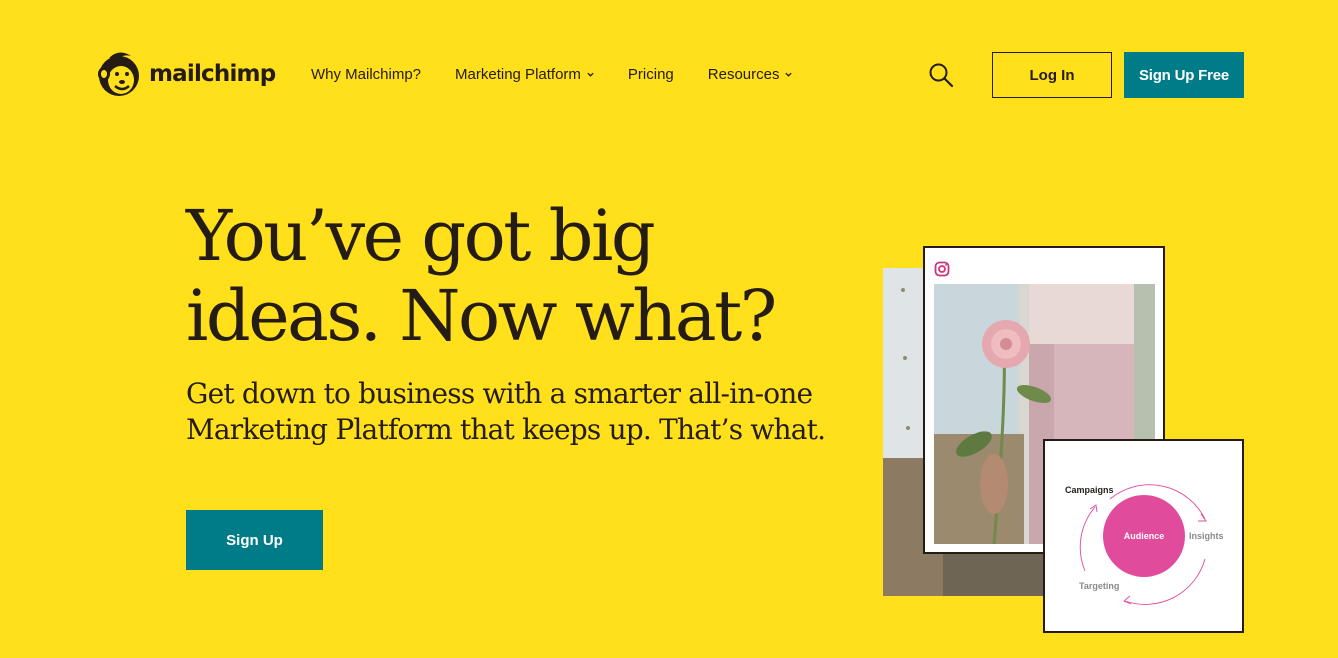 The image size is (1338, 658). Describe the element at coordinates (1206, 536) in the screenshot. I see `diagram-label-insights: Insights` at that location.